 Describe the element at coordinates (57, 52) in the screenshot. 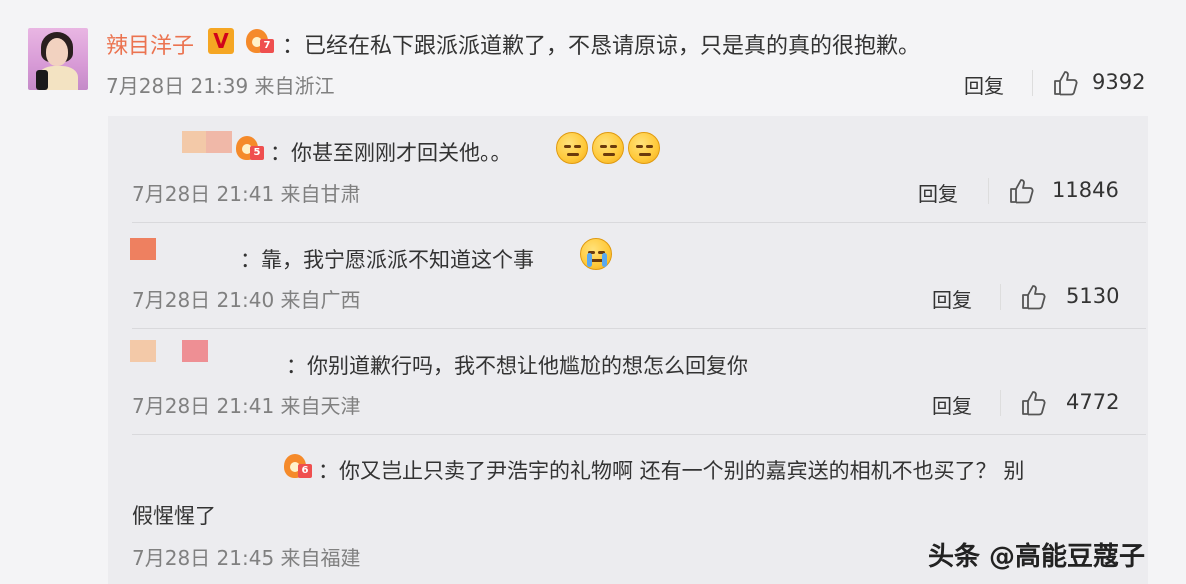

I see `avatar-face` at that location.